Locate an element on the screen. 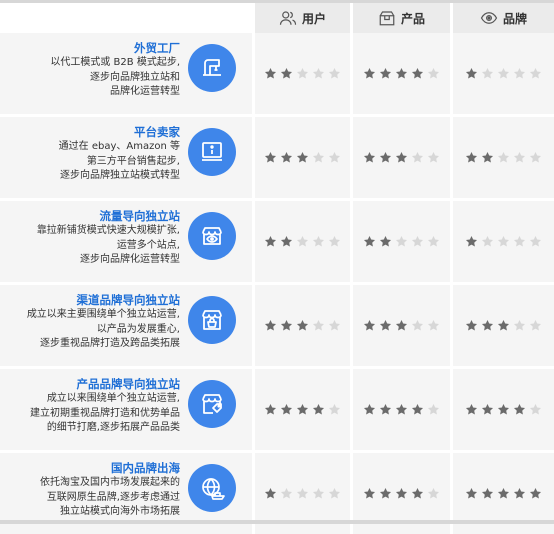 The height and width of the screenshot is (534, 554). row-desc-line: 第三方平台销售起步, is located at coordinates (133, 161).